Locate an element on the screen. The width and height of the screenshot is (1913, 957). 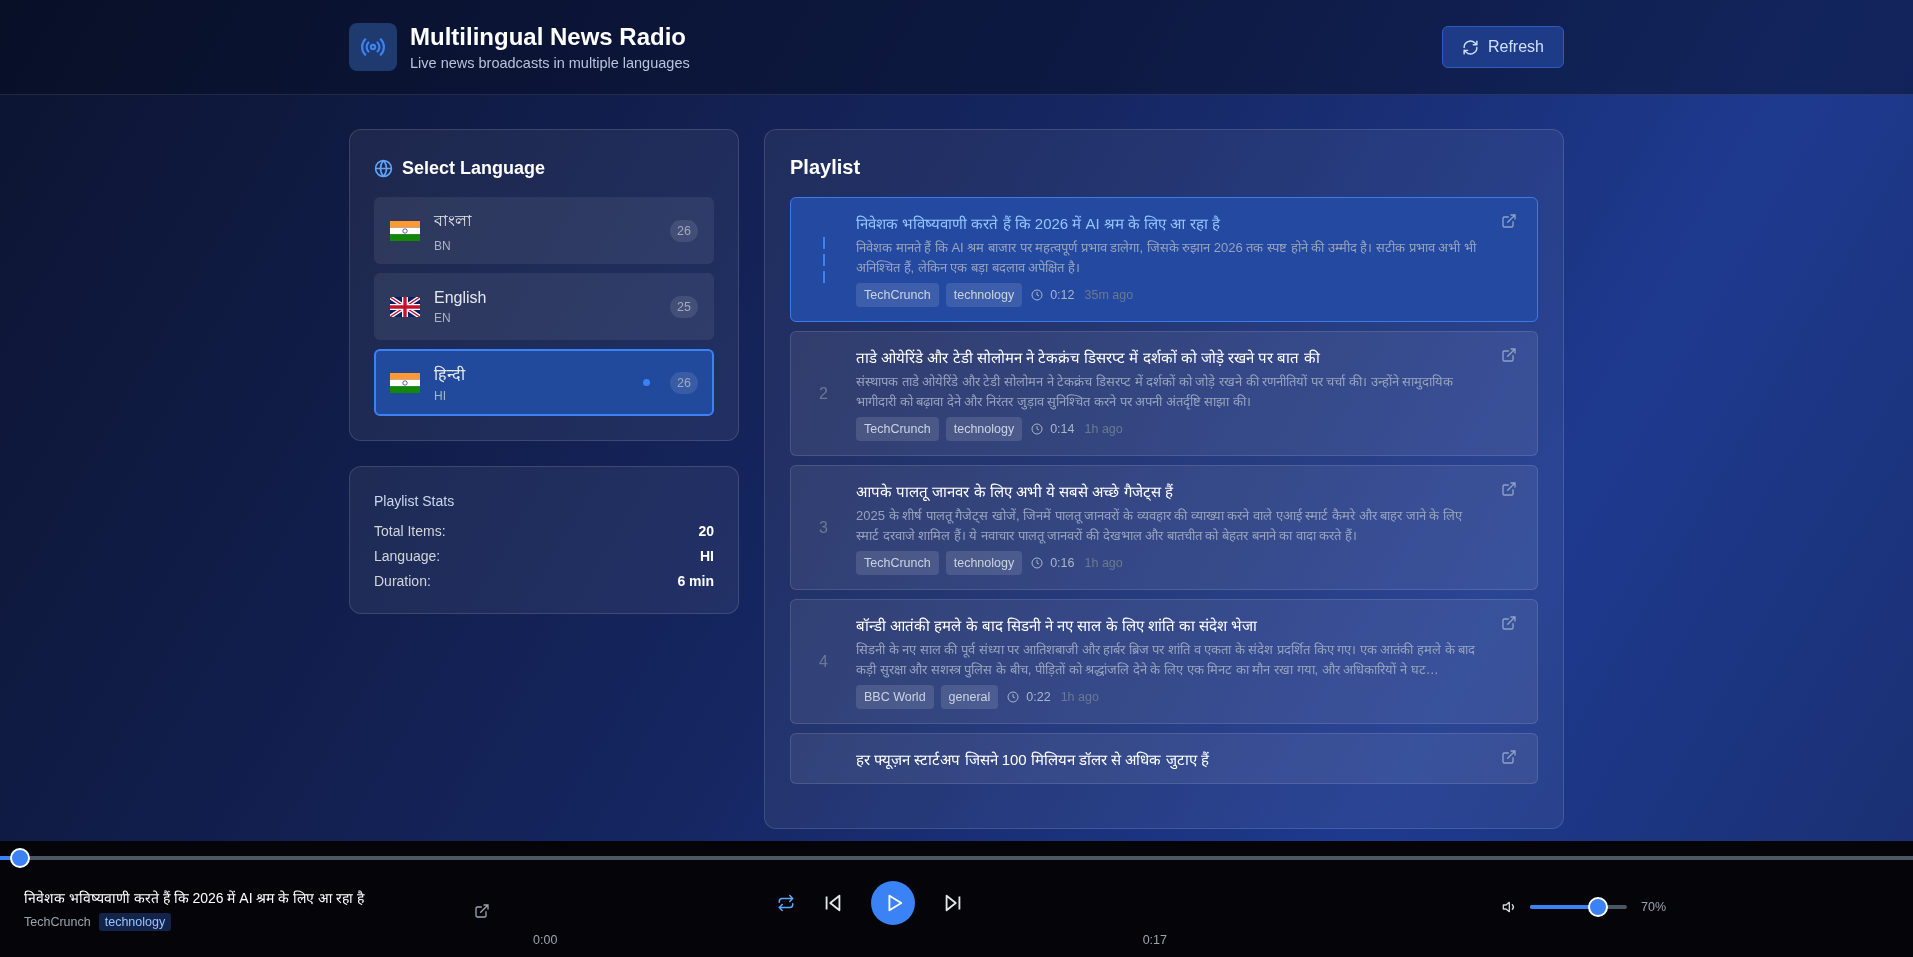
language-code: HI is located at coordinates (440, 395).